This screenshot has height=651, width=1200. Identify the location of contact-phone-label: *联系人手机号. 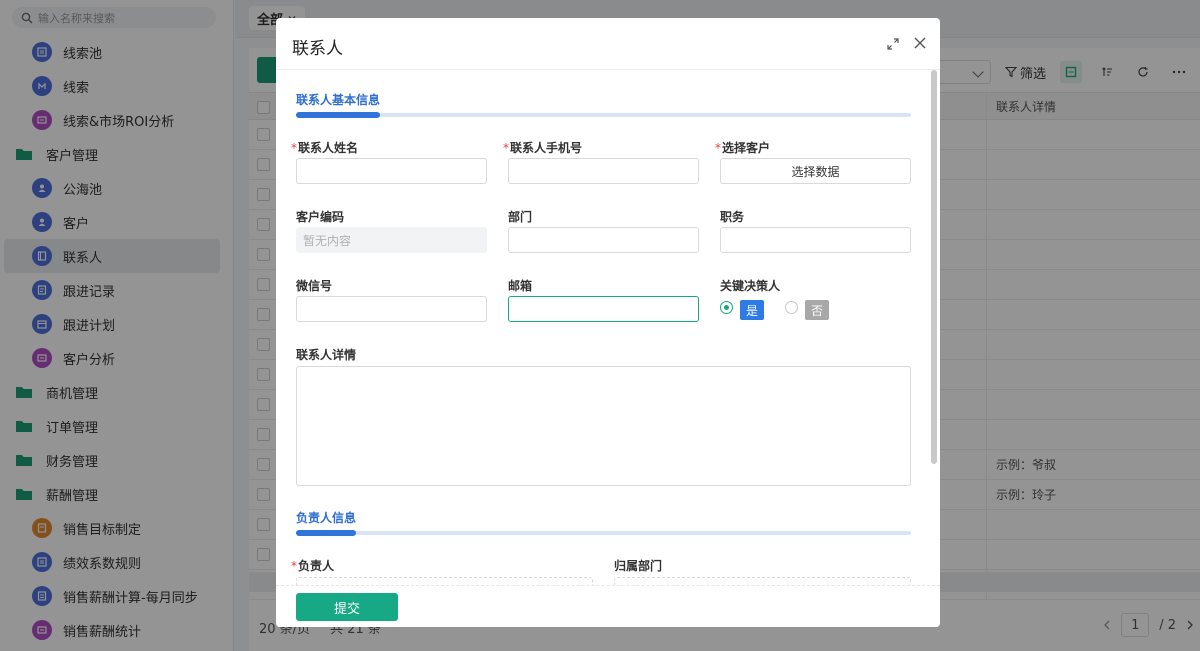
(543, 148).